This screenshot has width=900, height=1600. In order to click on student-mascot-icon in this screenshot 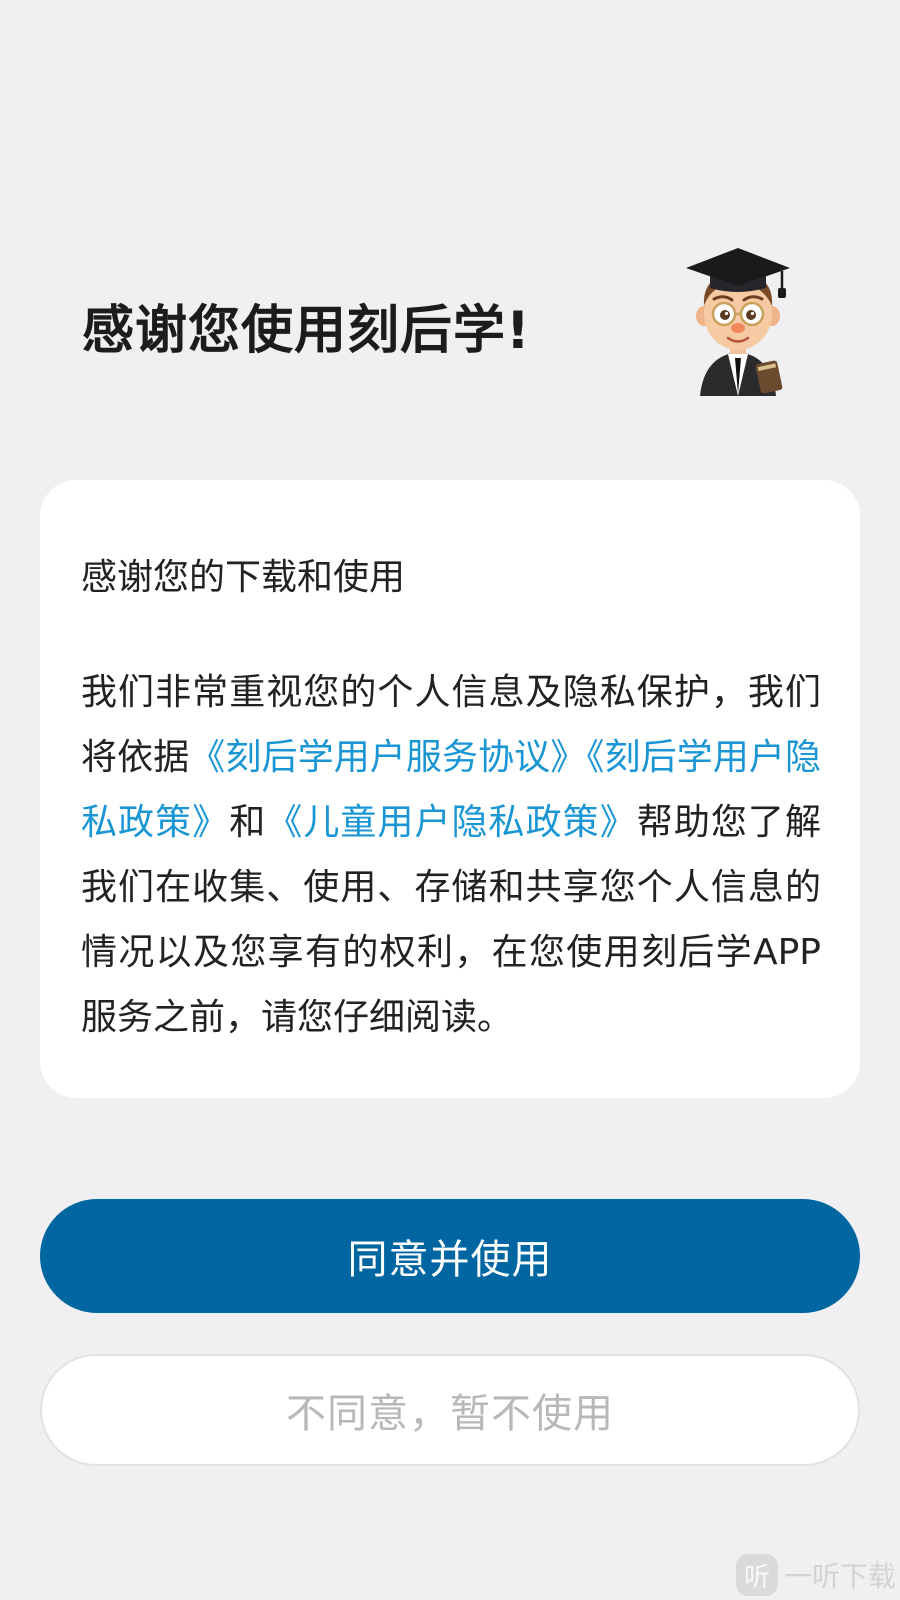, I will do `click(738, 322)`.